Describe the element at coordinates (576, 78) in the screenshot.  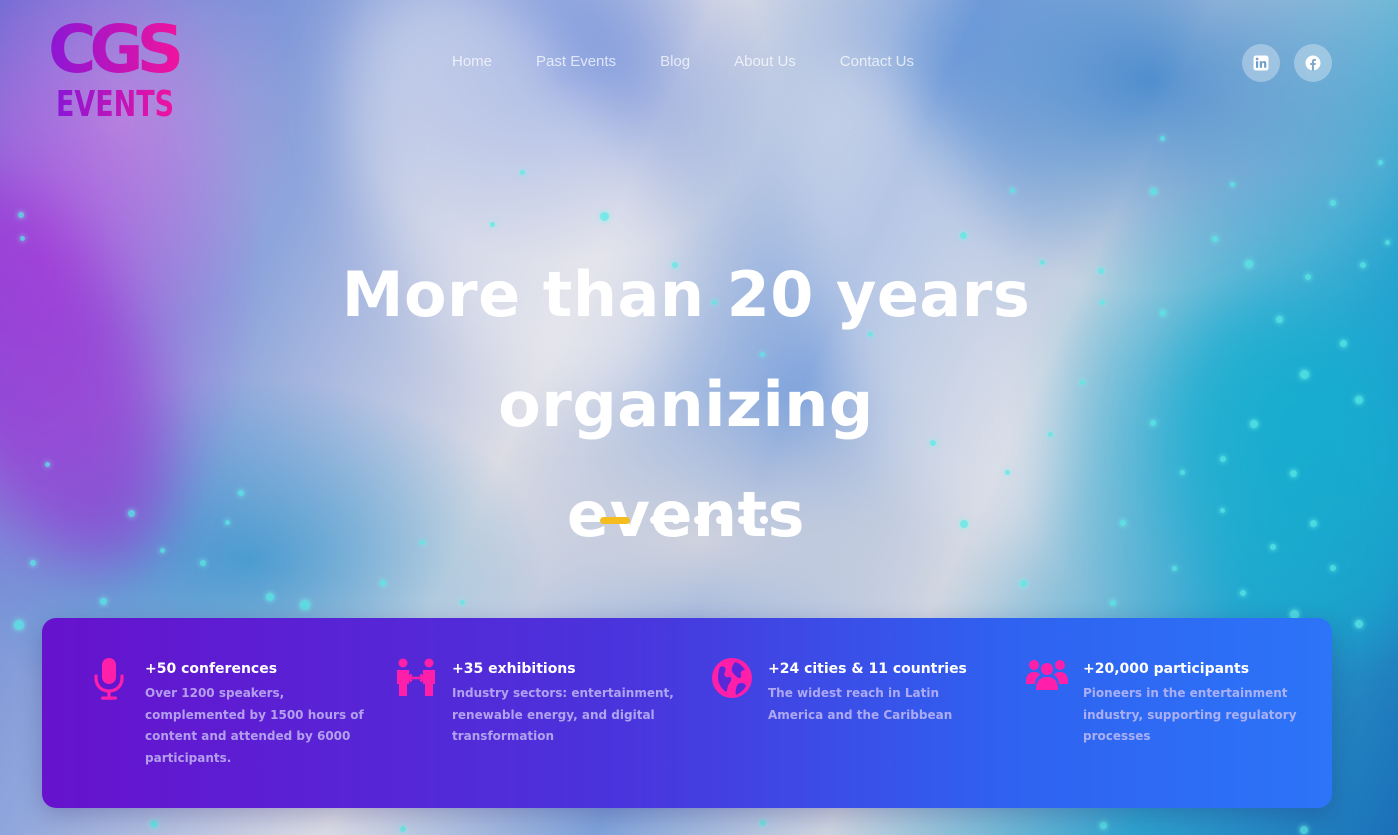
I see `nav-past-events: Past Events` at that location.